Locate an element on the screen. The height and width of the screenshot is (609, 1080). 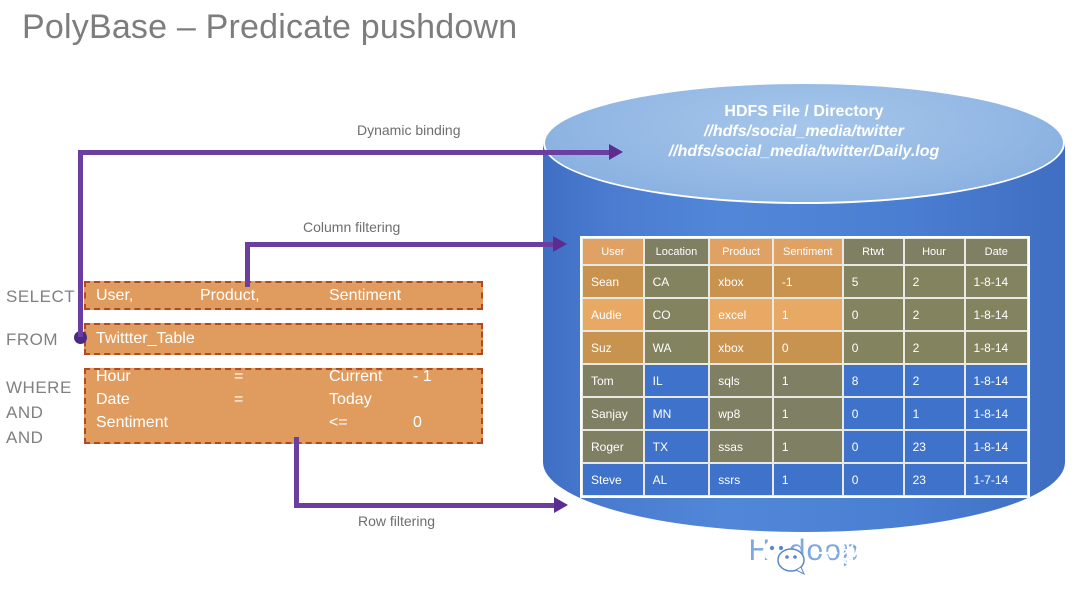
table-cell: TX is located at coordinates (676, 446).